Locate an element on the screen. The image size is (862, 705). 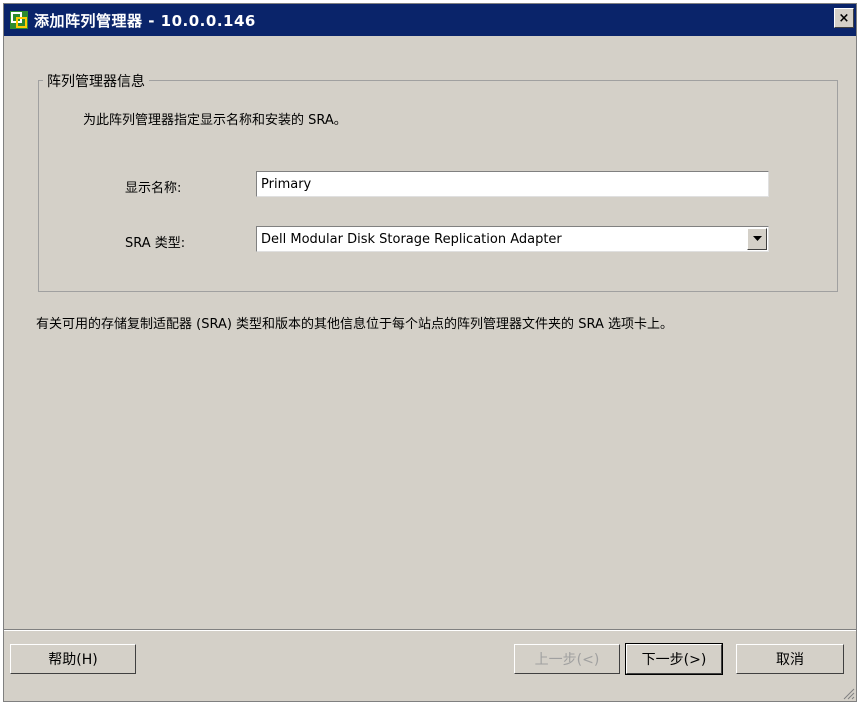
sra-type-label: SRA 类型: is located at coordinates (155, 243).